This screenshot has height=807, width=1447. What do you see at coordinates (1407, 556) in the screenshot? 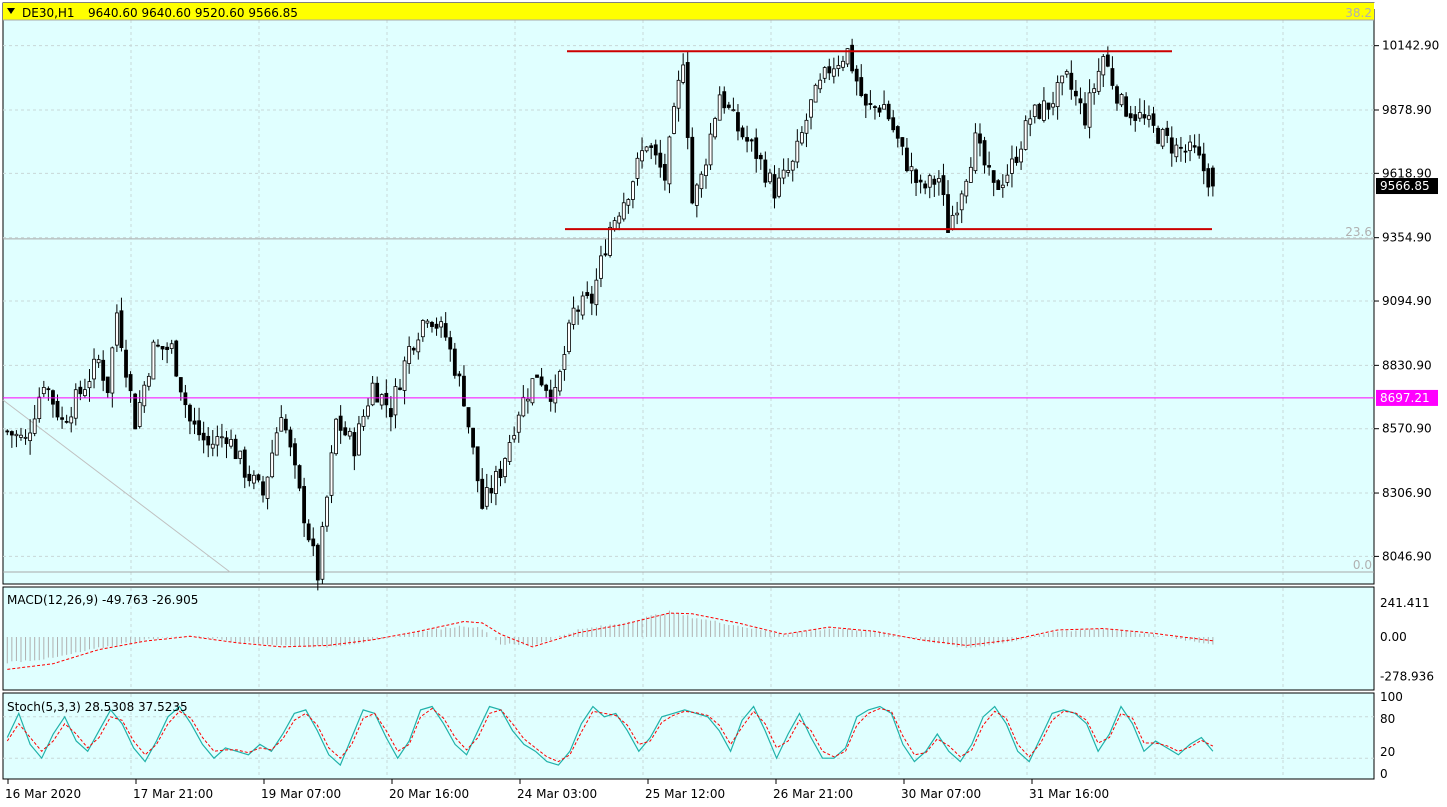
I see `price-axis-label: 8046.90` at bounding box center [1407, 556].